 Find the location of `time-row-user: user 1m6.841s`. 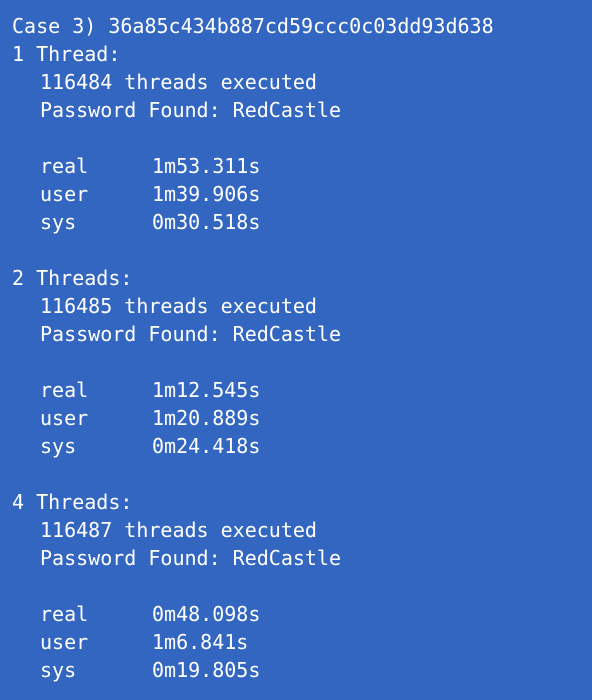

time-row-user: user 1m6.841s is located at coordinates (302, 642).